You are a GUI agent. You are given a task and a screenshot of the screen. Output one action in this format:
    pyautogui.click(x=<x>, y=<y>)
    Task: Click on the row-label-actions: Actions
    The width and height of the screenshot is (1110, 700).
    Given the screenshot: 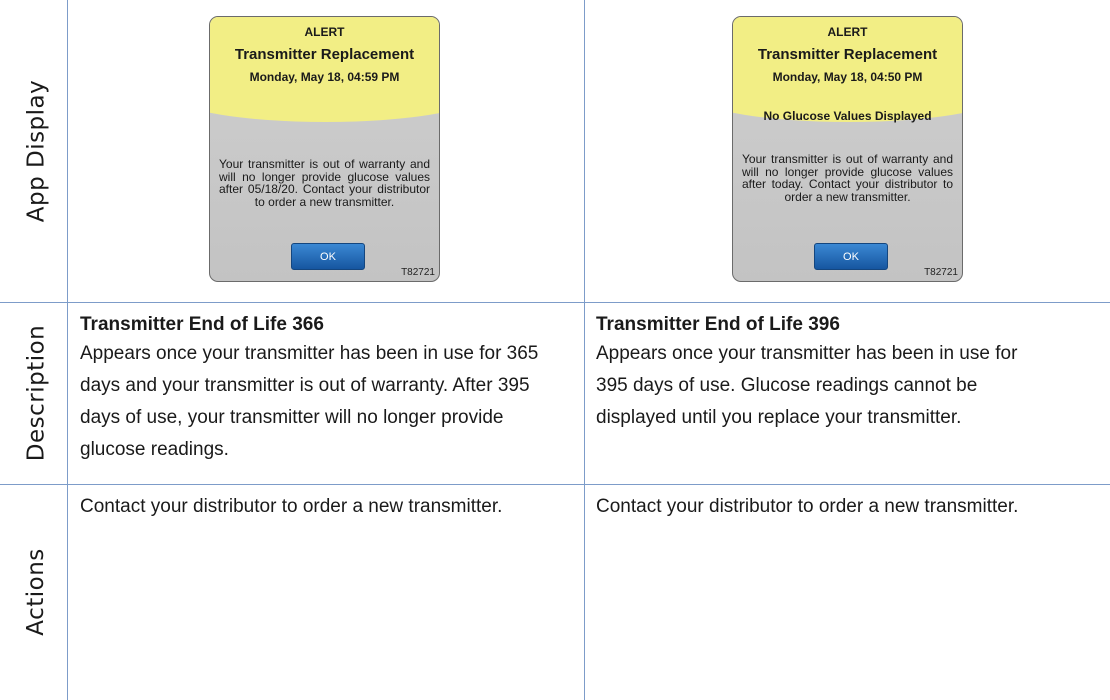 What is the action you would take?
    pyautogui.click(x=36, y=592)
    